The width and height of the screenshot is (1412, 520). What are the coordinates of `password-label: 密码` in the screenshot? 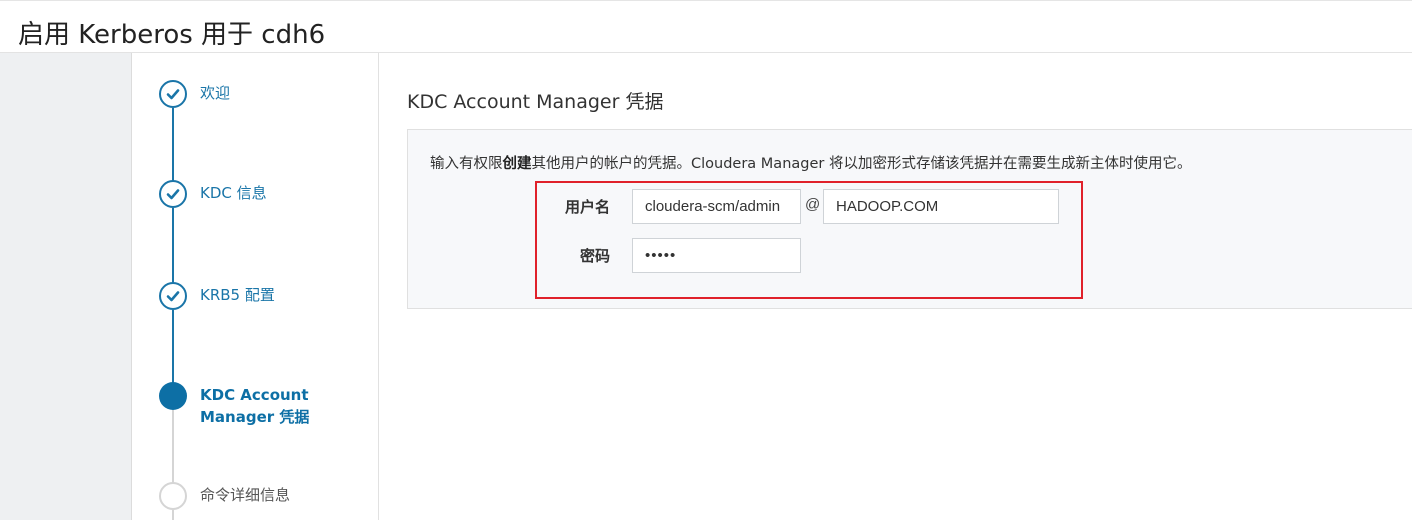 It's located at (594, 256).